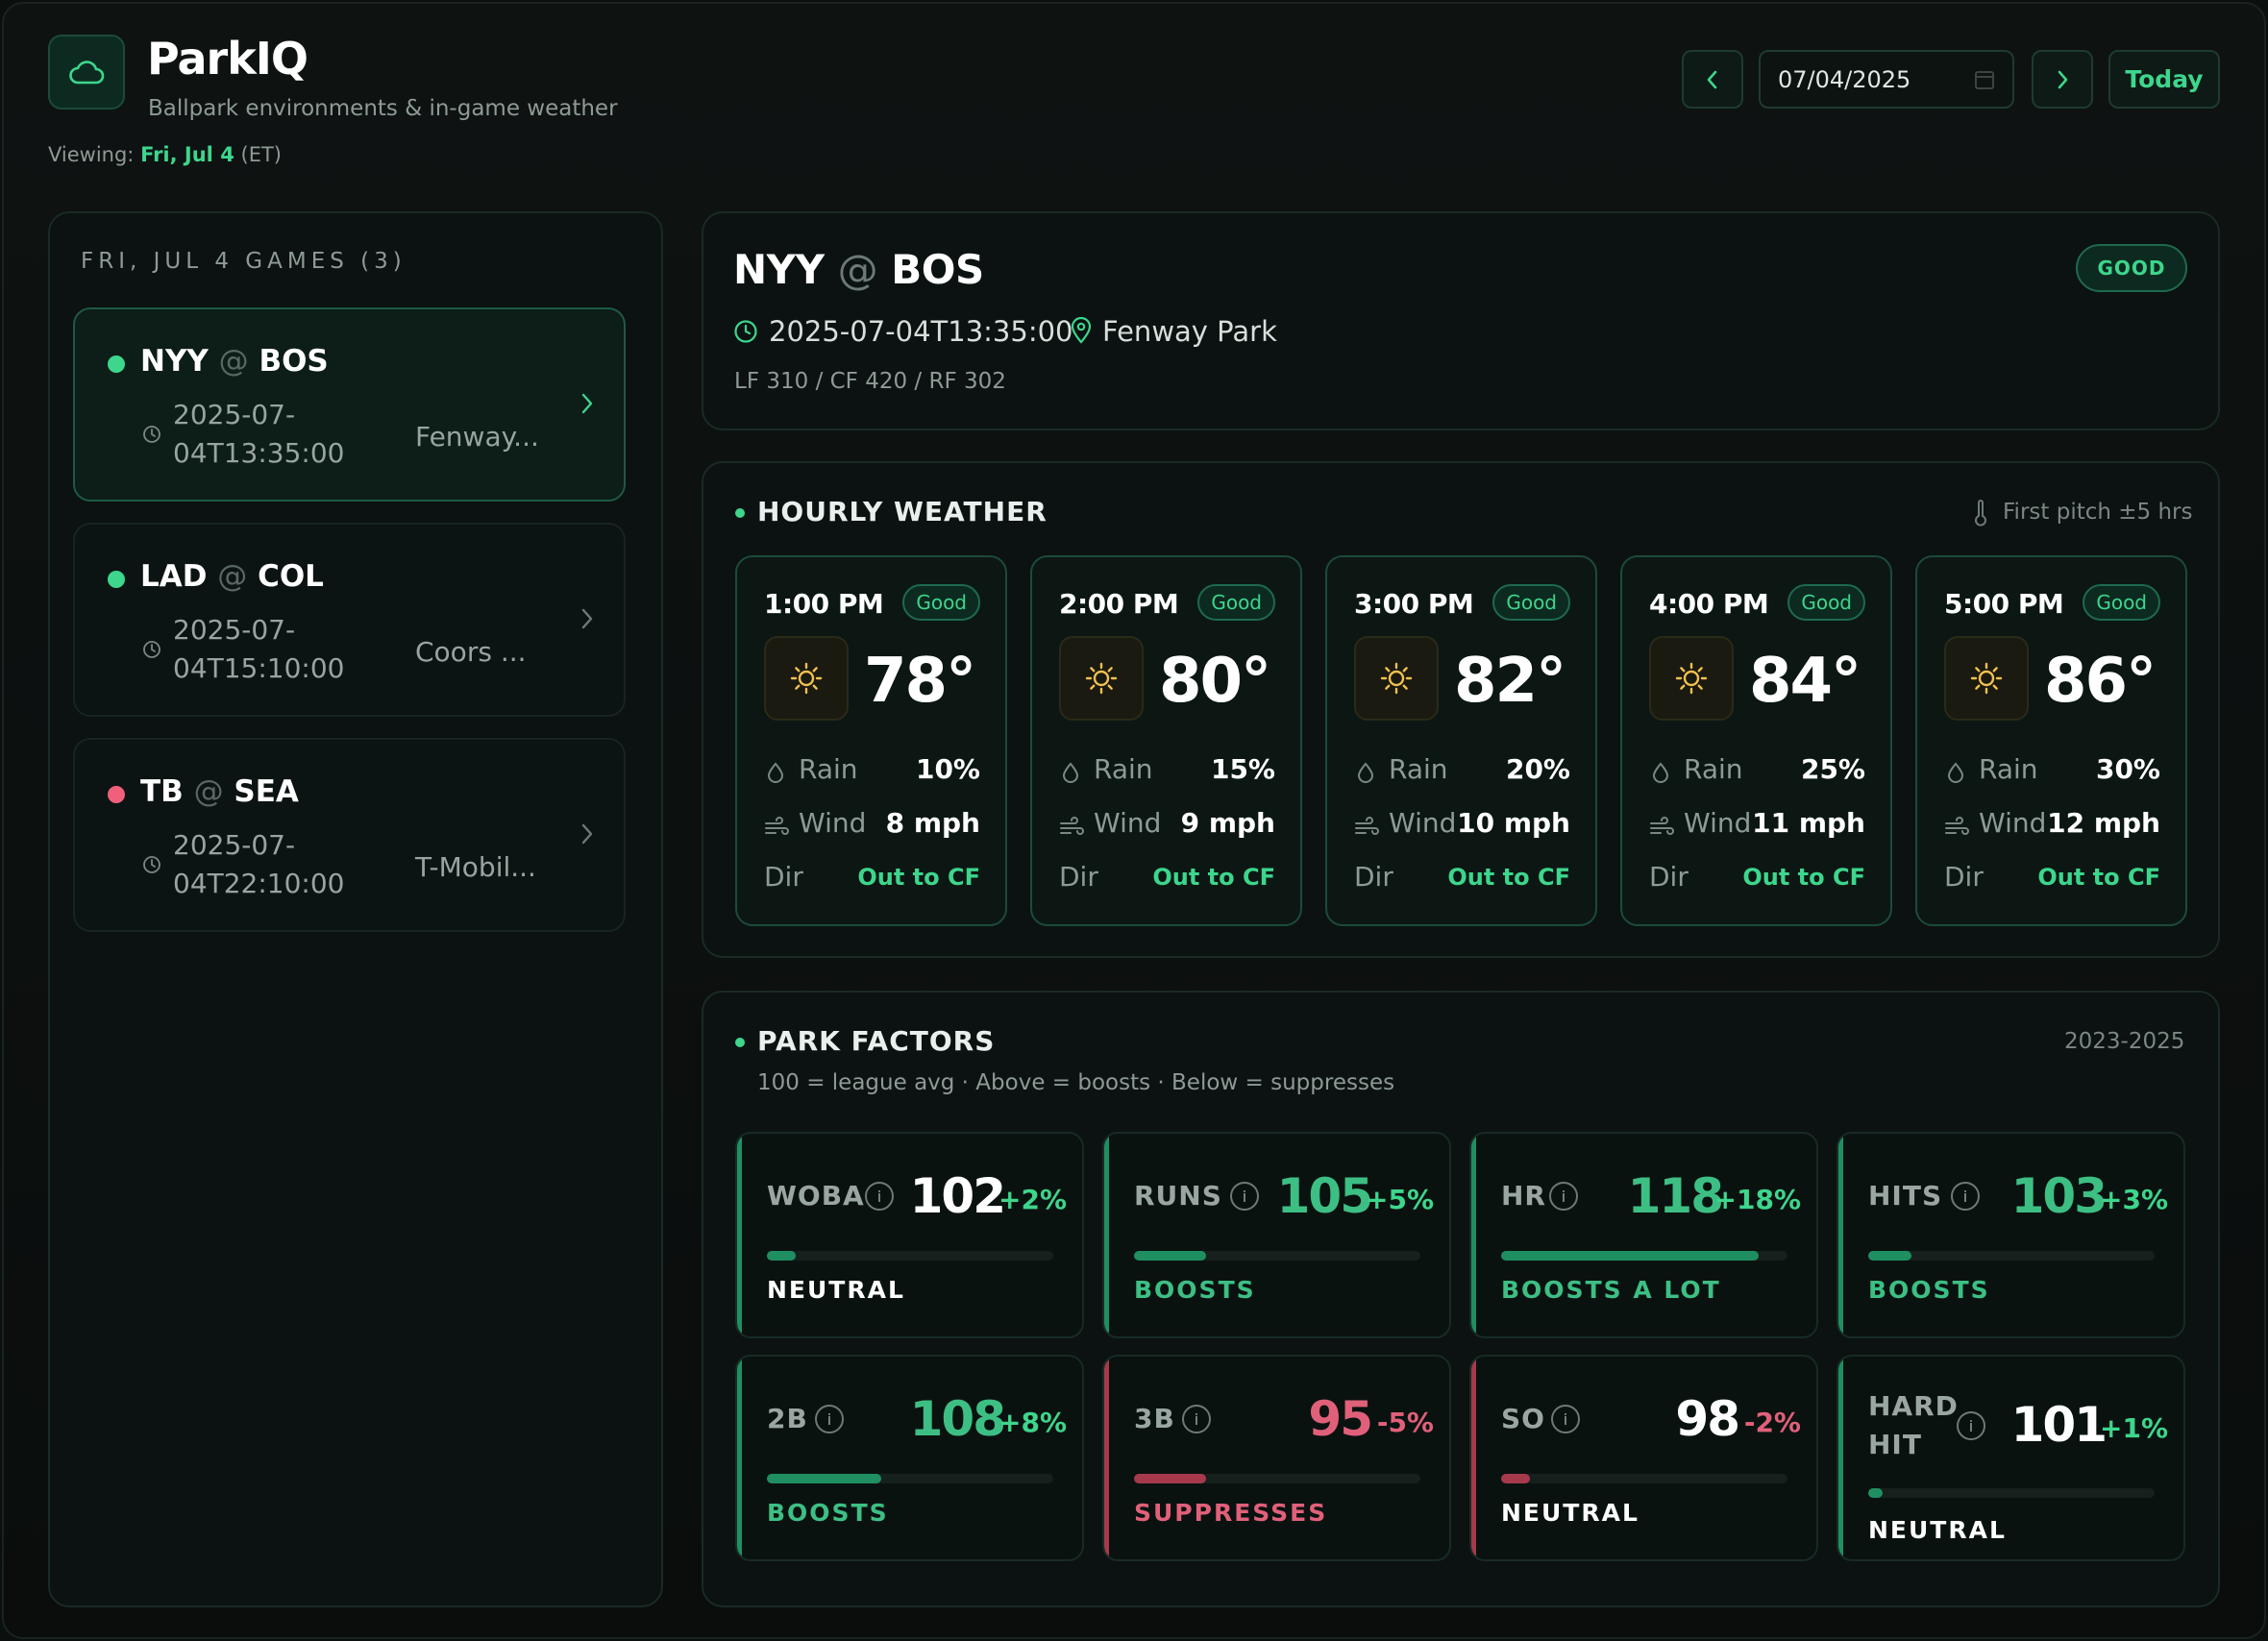 This screenshot has height=1641, width=2268. Describe the element at coordinates (2059, 1196) in the screenshot. I see `factor-value: 103` at that location.